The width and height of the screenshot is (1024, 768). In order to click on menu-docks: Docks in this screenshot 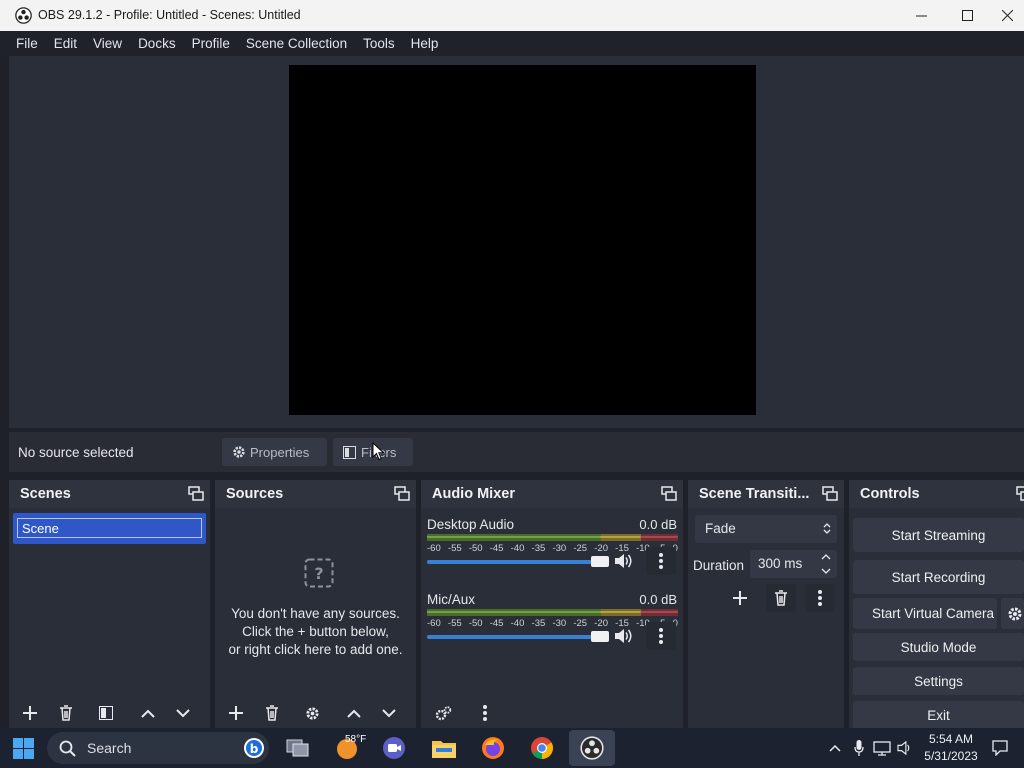, I will do `click(157, 43)`.